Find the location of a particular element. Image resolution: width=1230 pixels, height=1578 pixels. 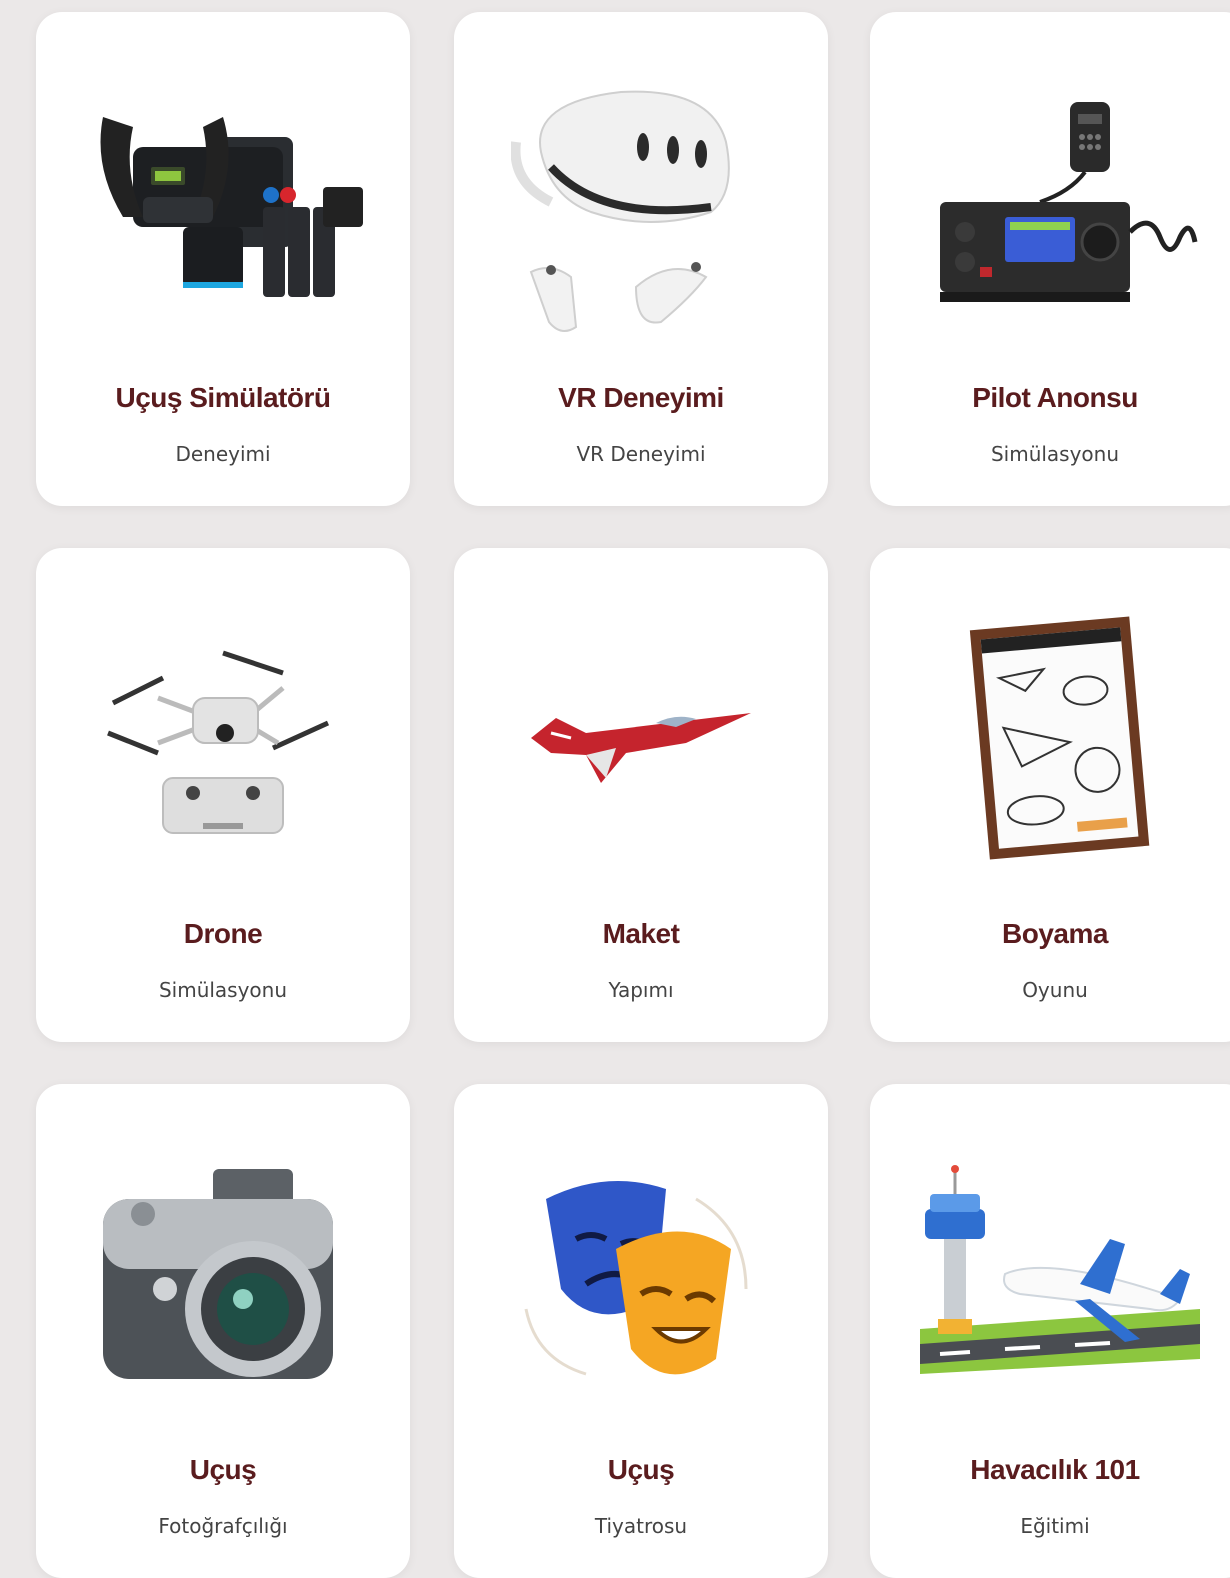

card-drone: Drone Simülasyonu is located at coordinates (223, 795).